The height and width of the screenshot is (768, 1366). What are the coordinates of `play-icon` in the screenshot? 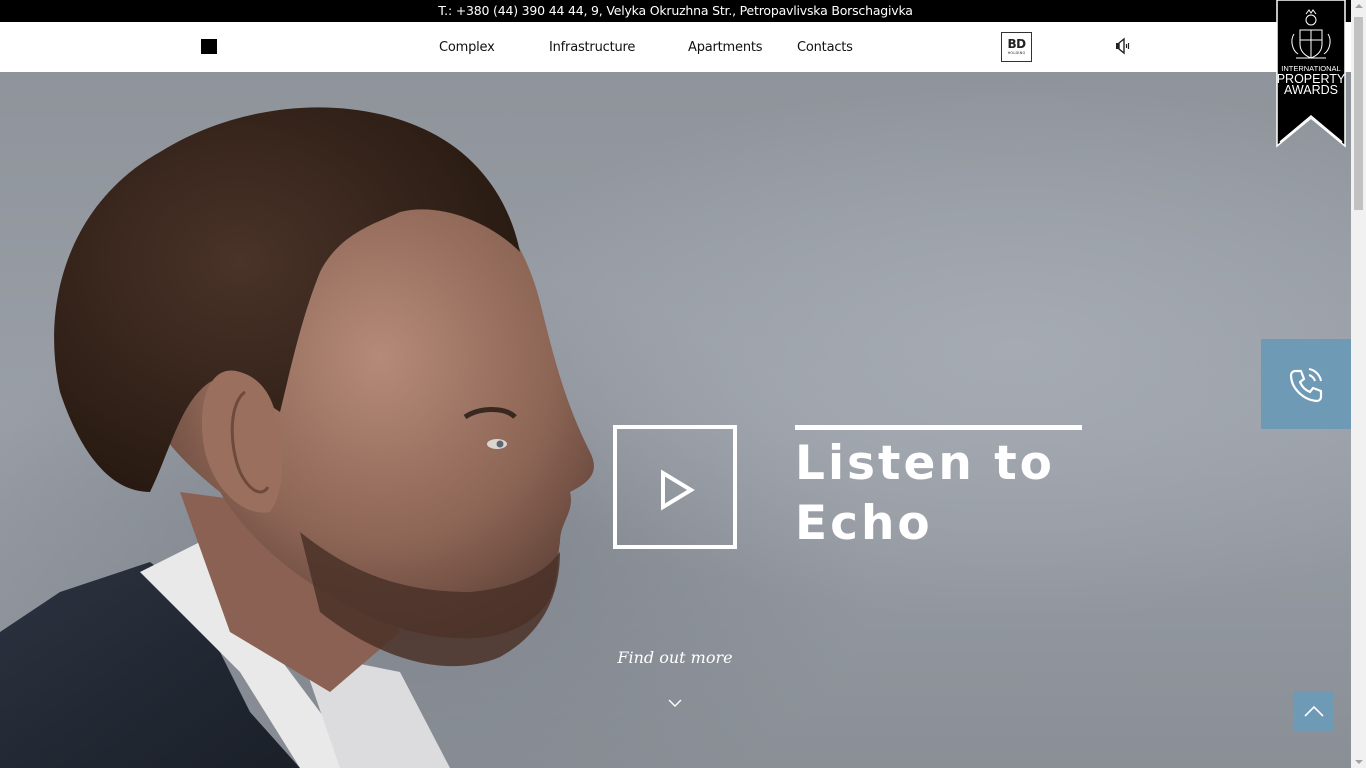 It's located at (678, 490).